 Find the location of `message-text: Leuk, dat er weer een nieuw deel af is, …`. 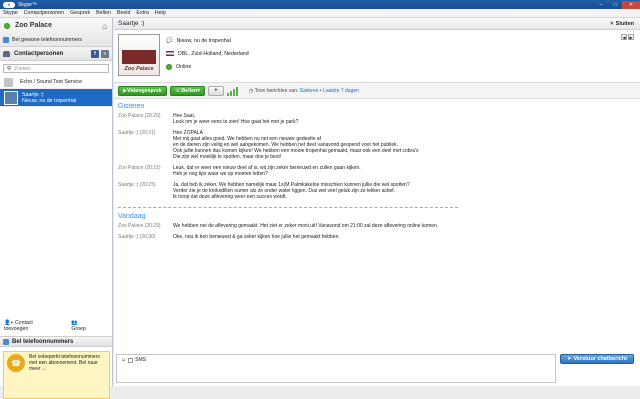

message-text: Leuk, dat er weer een nieuw deel af is, … is located at coordinates (267, 171).